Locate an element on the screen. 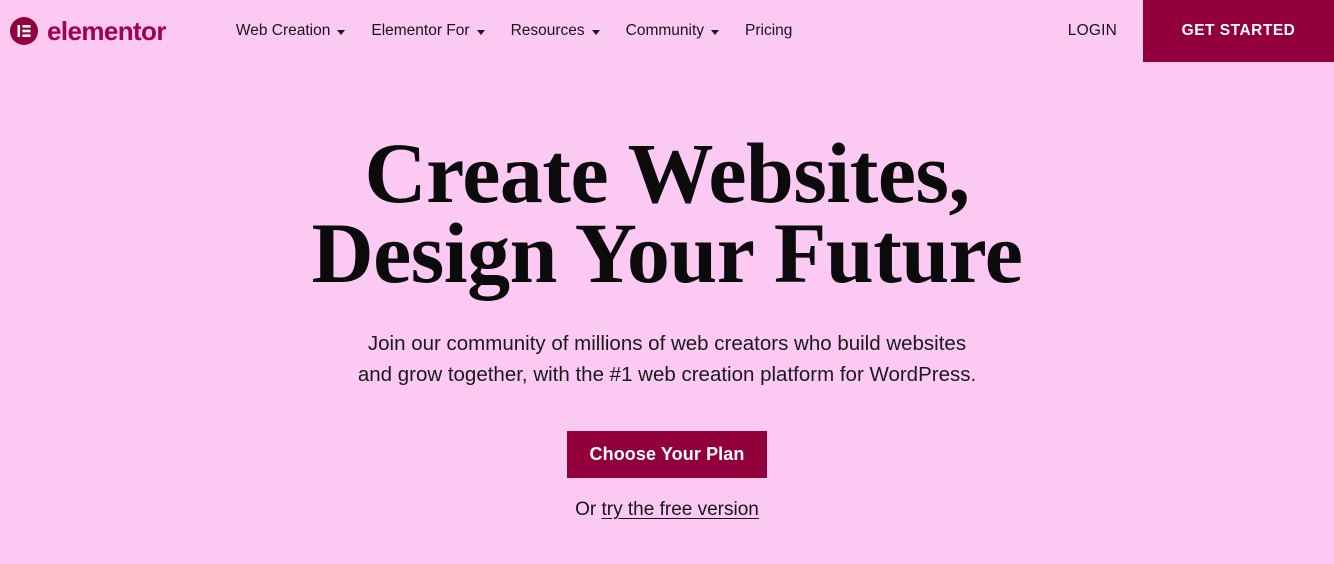 The image size is (1334, 564). try-free-version-link: try the free version is located at coordinates (680, 509).